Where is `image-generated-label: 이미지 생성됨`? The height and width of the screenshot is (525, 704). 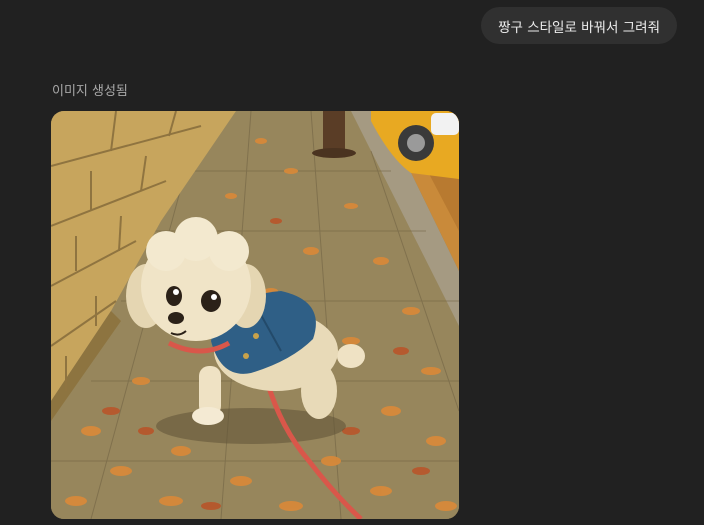 image-generated-label: 이미지 생성됨 is located at coordinates (90, 91).